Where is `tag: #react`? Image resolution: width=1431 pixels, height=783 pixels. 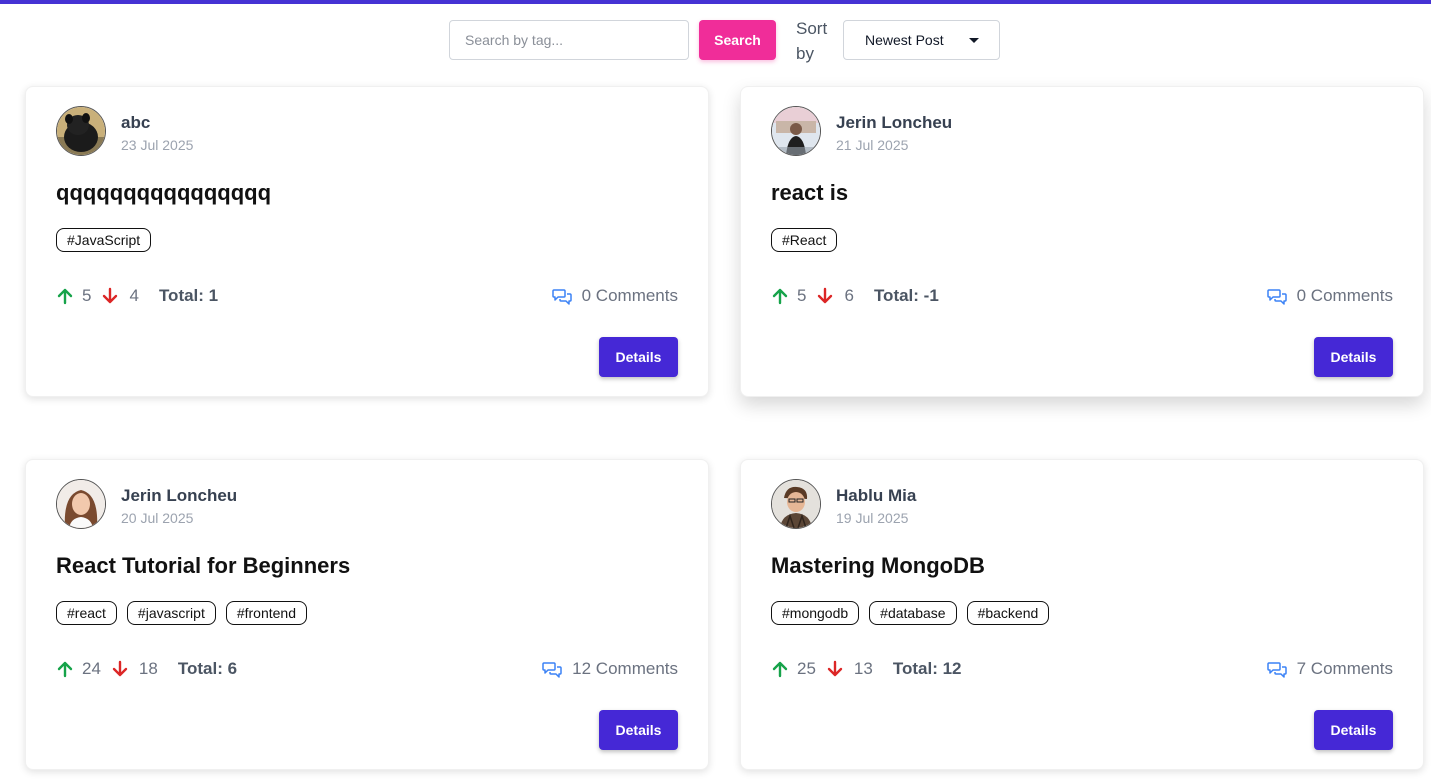 tag: #react is located at coordinates (86, 613).